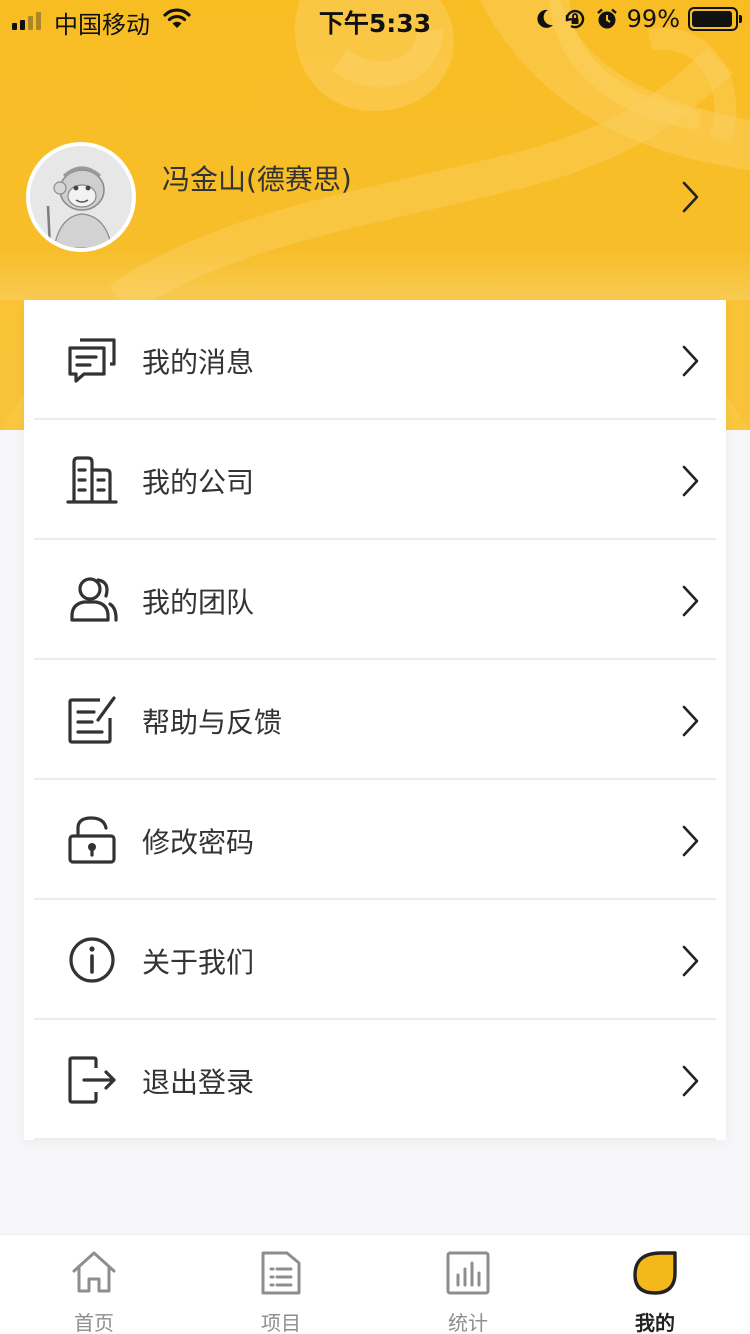 The height and width of the screenshot is (1334, 750). I want to click on menu-item-label: 关于我们, so click(198, 962).